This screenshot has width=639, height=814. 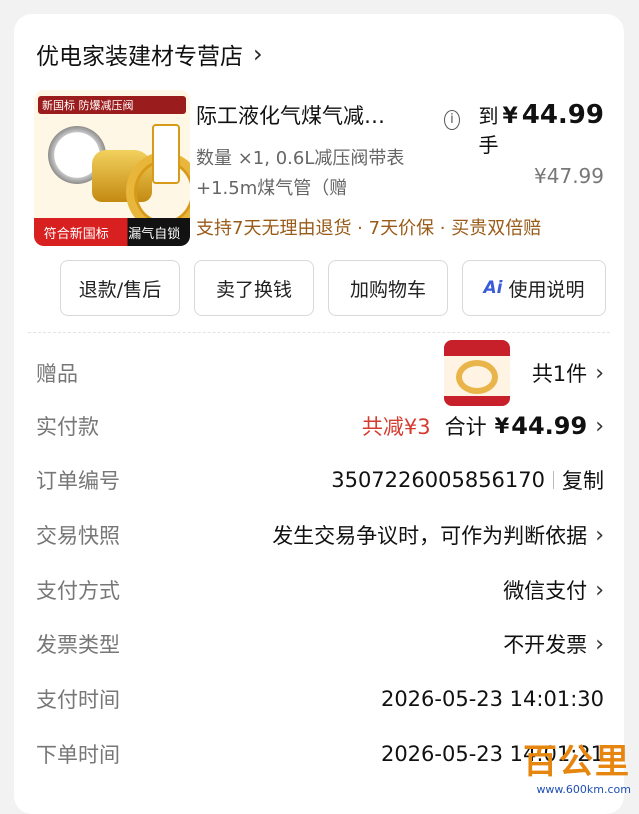 I want to click on watermark-url: www.600km.com, so click(x=583, y=789).